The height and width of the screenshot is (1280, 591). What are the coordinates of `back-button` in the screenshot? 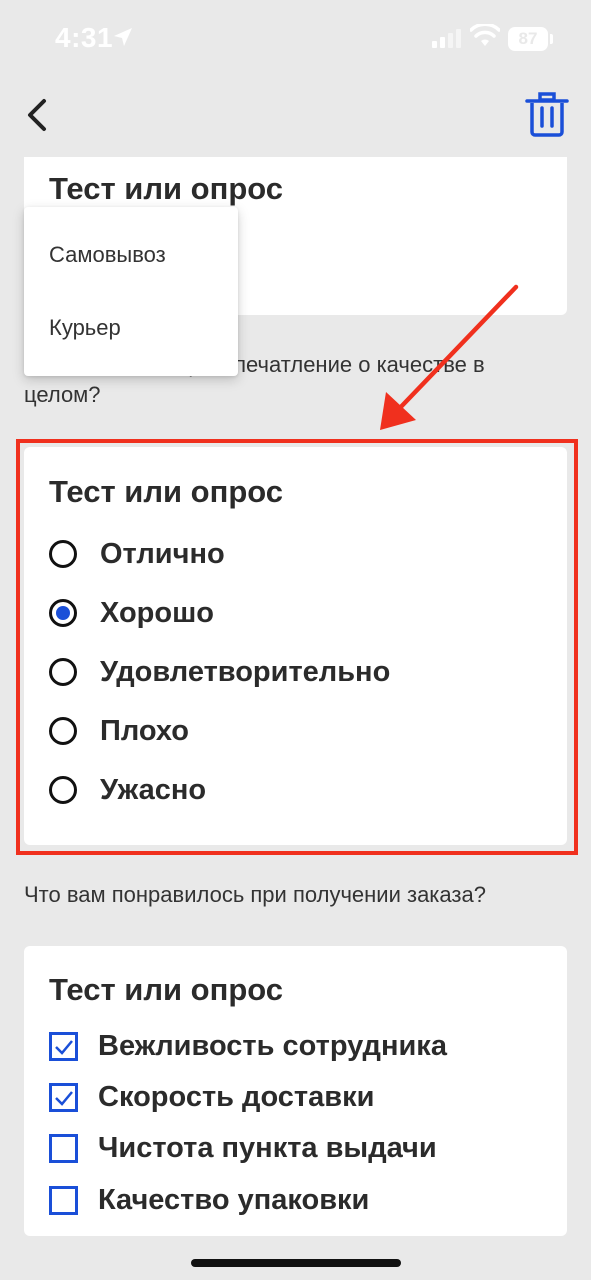 It's located at (40, 115).